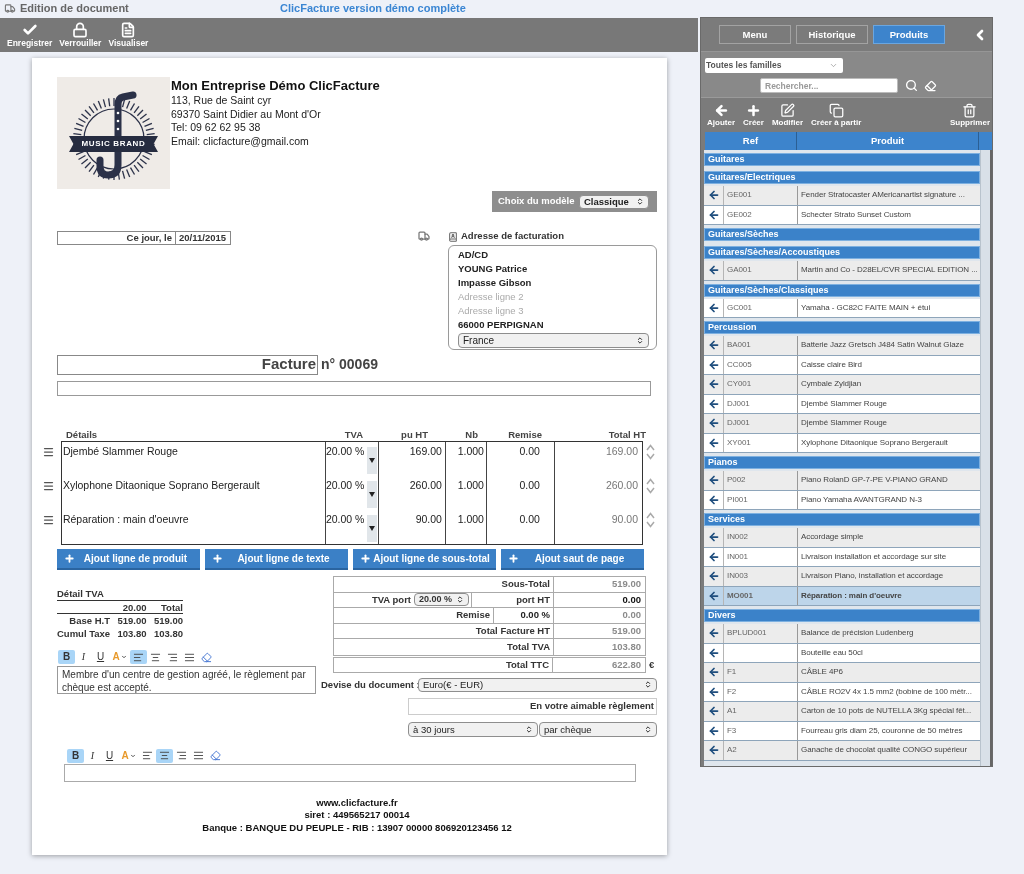 This screenshot has height=874, width=1024. What do you see at coordinates (532, 706) in the screenshot?
I see `payment-note-field: En votre aimable règlement` at bounding box center [532, 706].